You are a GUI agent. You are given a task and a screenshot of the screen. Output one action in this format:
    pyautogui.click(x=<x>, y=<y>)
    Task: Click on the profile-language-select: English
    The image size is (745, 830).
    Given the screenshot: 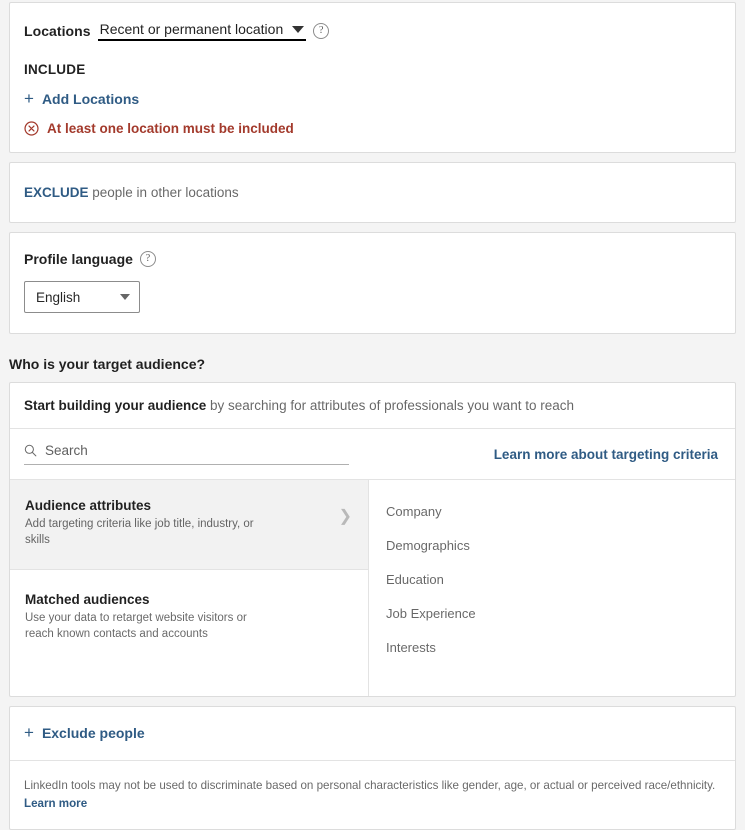 What is the action you would take?
    pyautogui.click(x=82, y=297)
    